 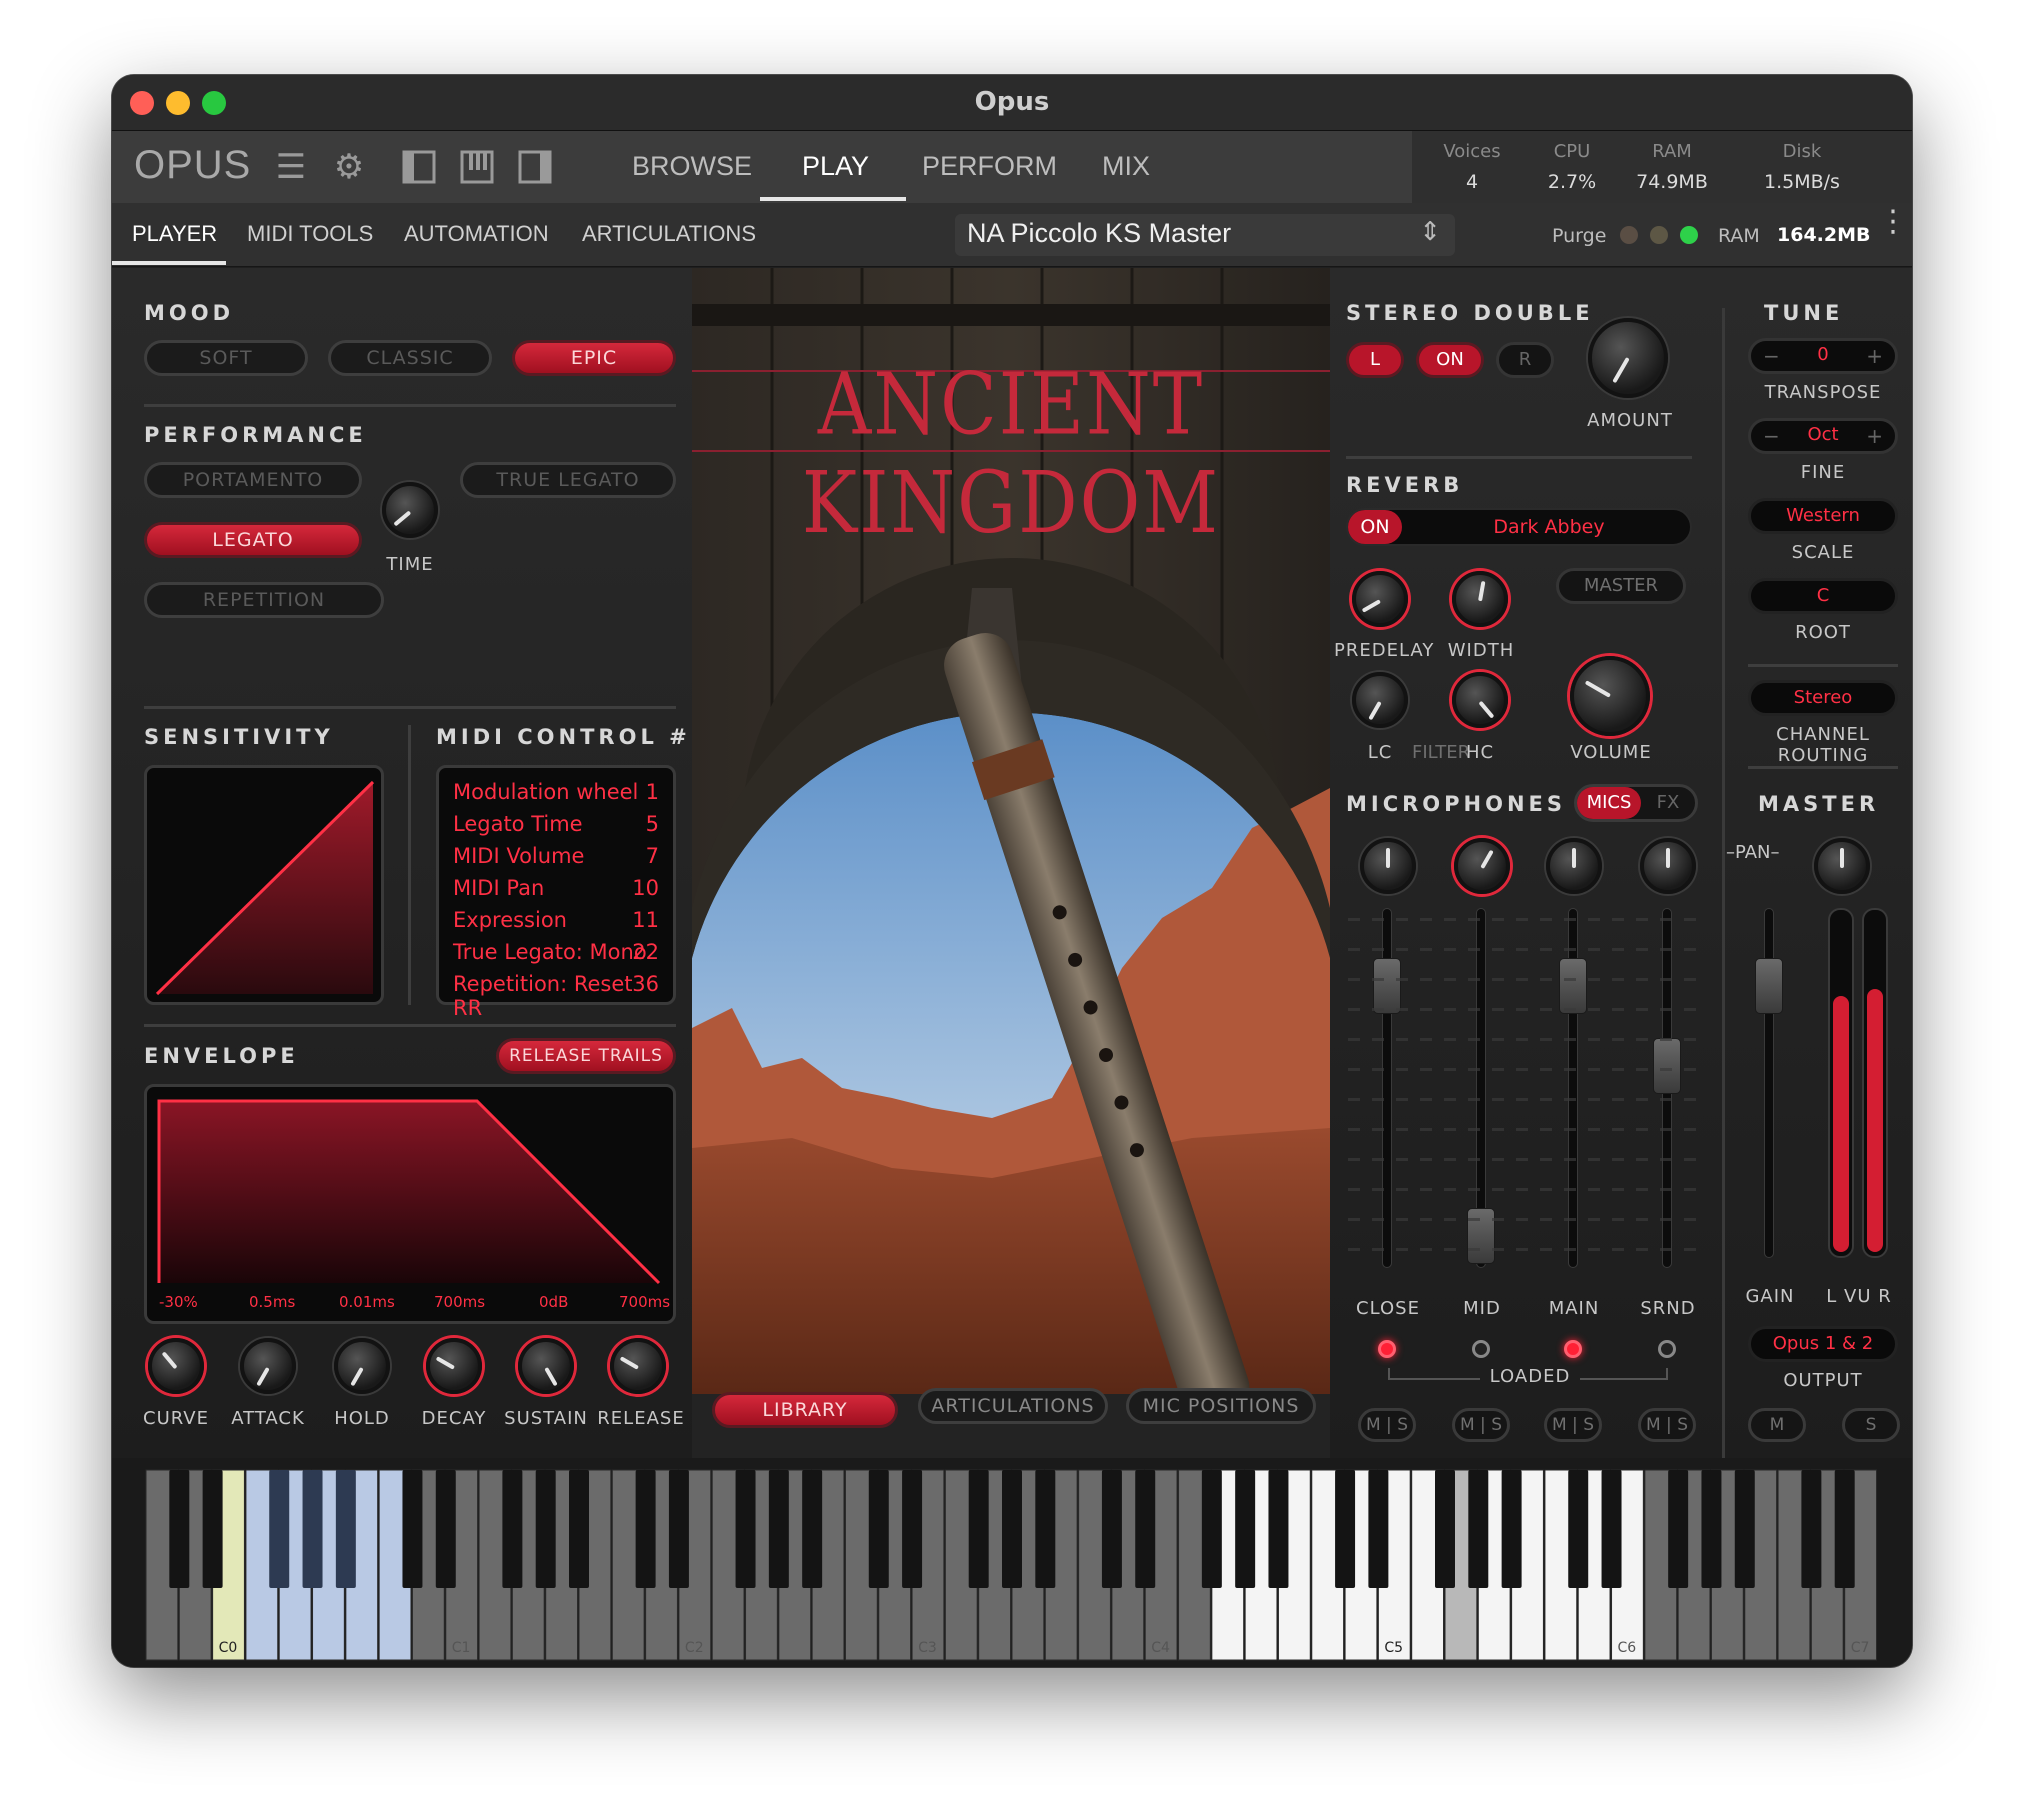 I want to click on mood-soft-button: SOFT, so click(x=226, y=358).